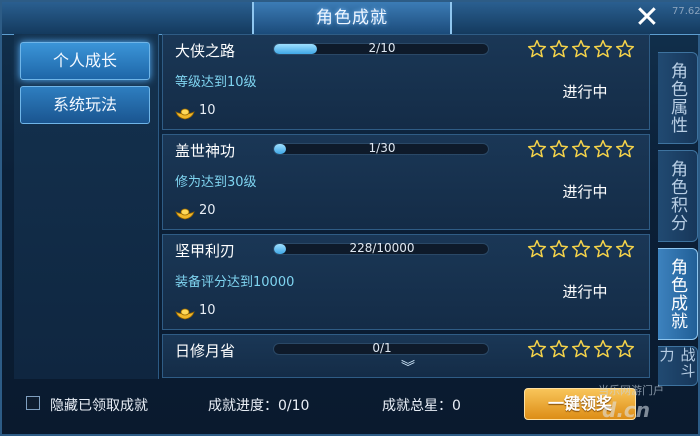 Image resolution: width=700 pixels, height=436 pixels. What do you see at coordinates (216, 82) in the screenshot?
I see `achievement-desc: 等级达到10级` at bounding box center [216, 82].